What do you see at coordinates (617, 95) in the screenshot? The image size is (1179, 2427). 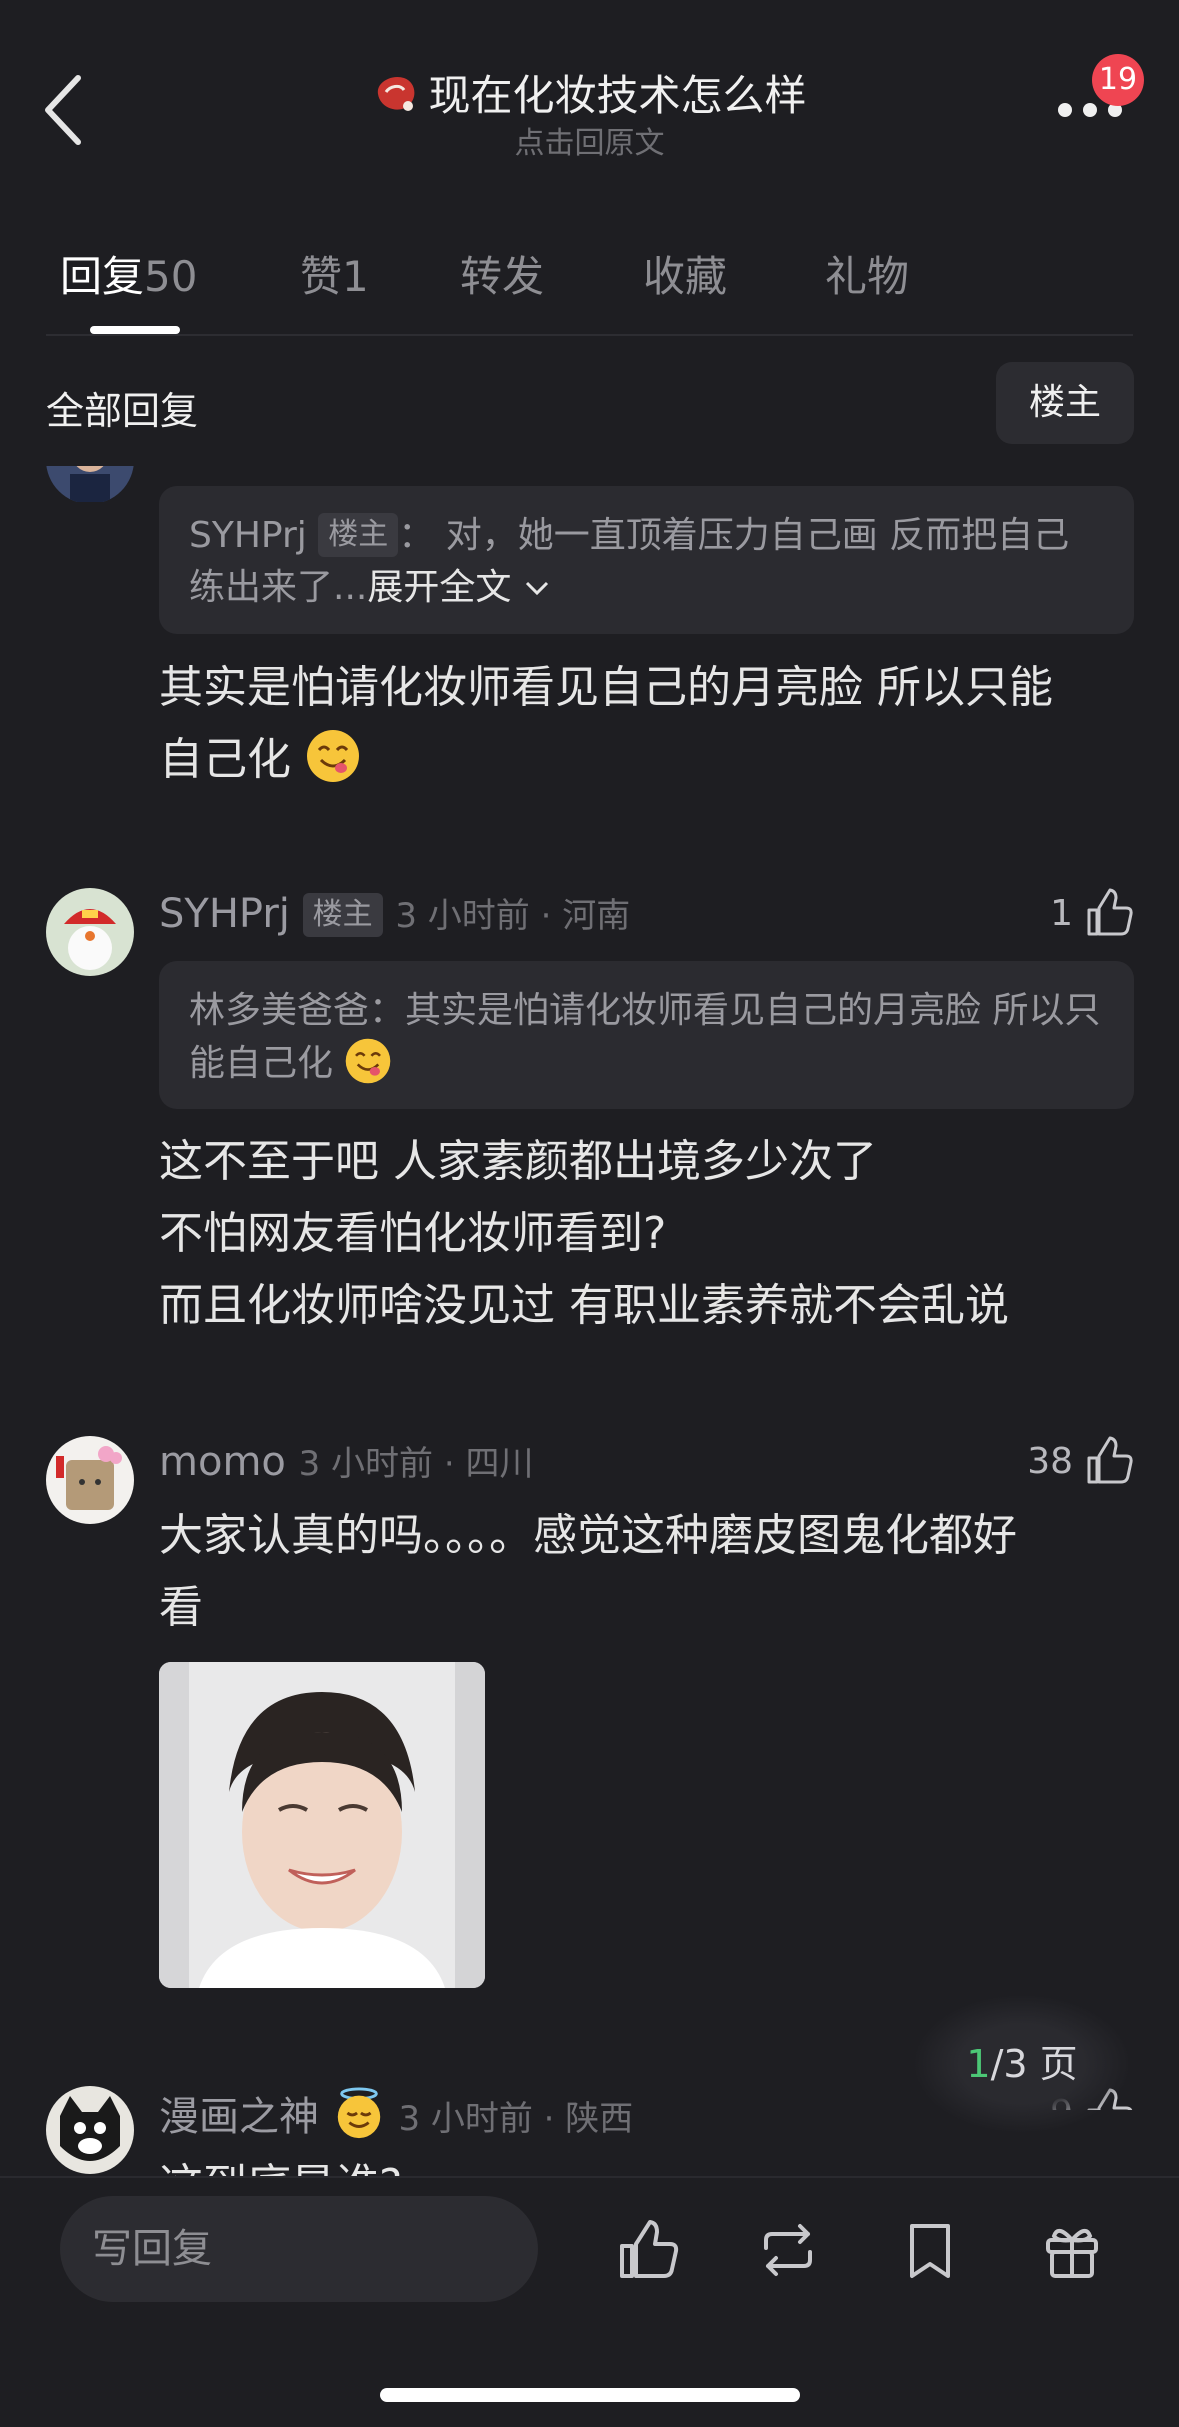 I see `post-title-text: 现在化妆技术怎么样` at bounding box center [617, 95].